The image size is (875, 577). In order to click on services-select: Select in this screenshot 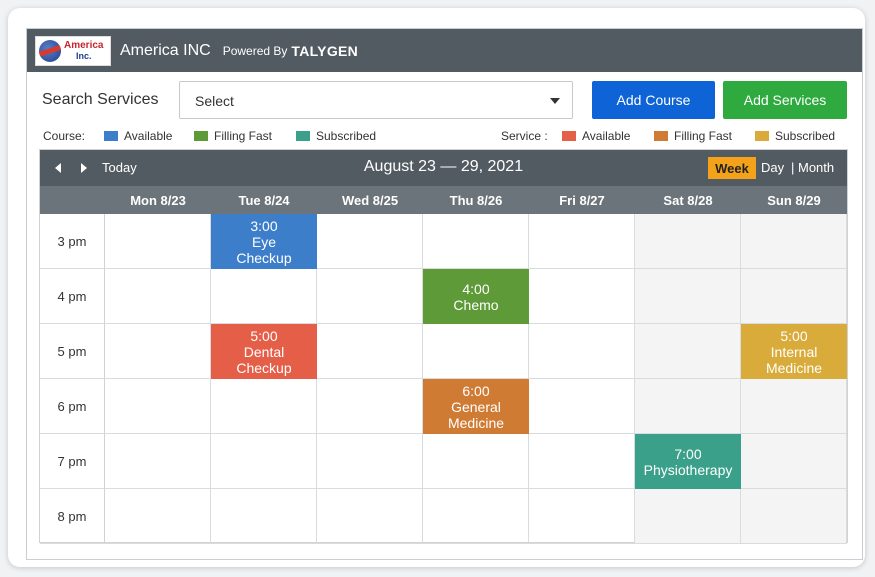, I will do `click(376, 100)`.